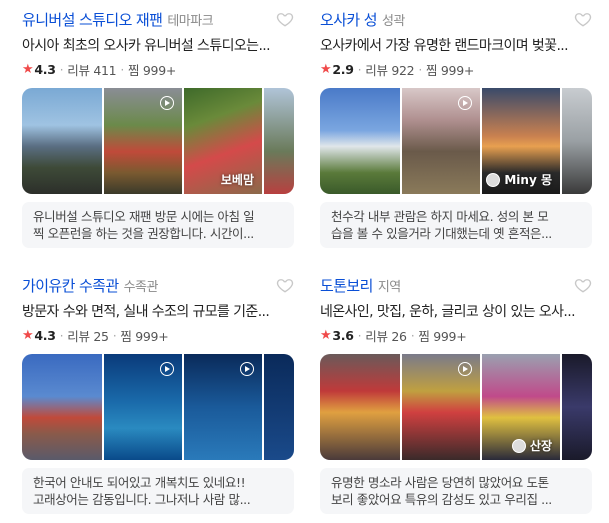 This screenshot has height=523, width=609. What do you see at coordinates (349, 19) in the screenshot?
I see `place-name: 오사카 성` at bounding box center [349, 19].